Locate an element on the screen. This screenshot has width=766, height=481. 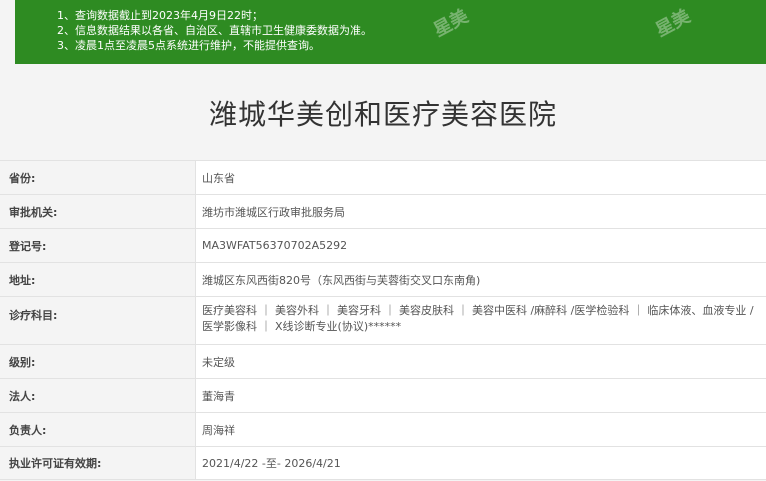
field-value: 未定级 is located at coordinates (218, 362).